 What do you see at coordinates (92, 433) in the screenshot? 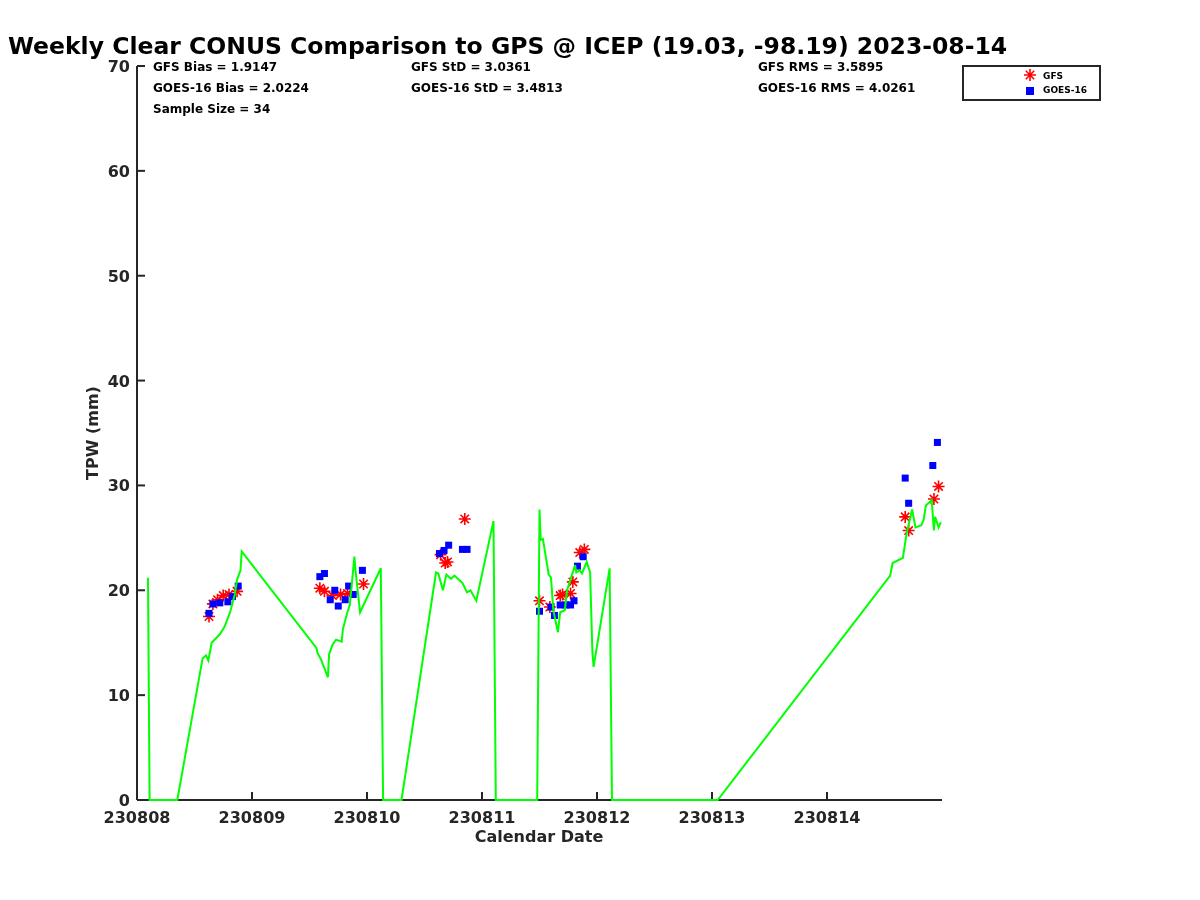
I see `y-axis-label: TPW (mm)` at bounding box center [92, 433].